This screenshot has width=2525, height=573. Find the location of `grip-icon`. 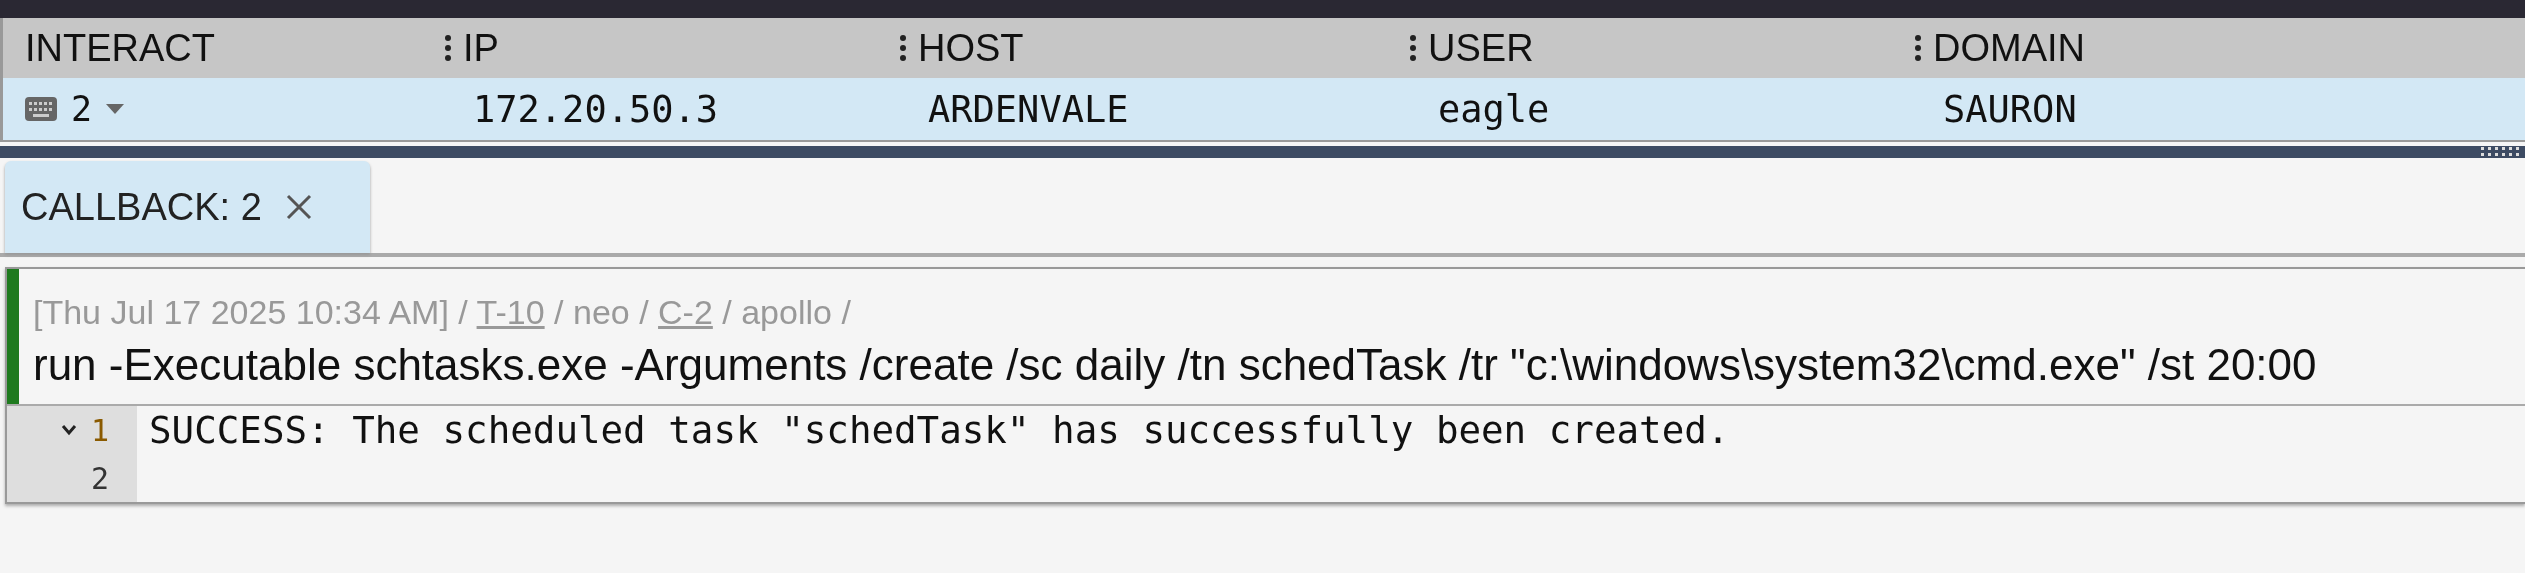

grip-icon is located at coordinates (2501, 152).